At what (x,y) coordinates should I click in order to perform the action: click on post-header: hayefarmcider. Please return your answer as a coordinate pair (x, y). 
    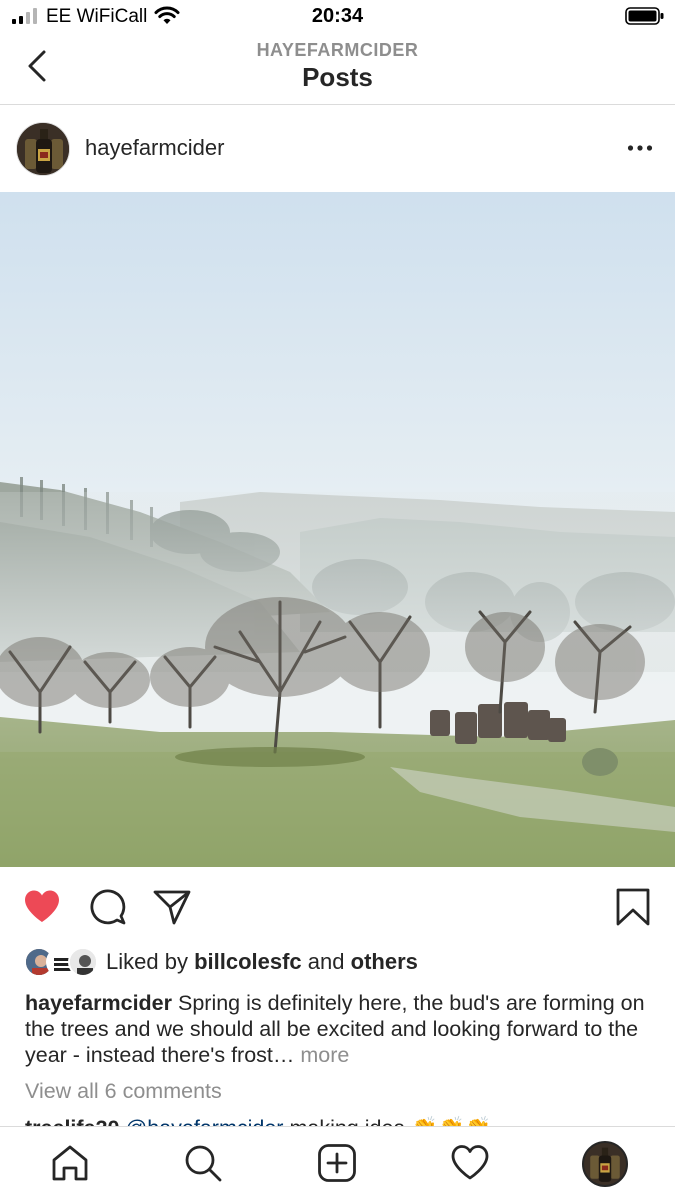
    Looking at the image, I should click on (337, 149).